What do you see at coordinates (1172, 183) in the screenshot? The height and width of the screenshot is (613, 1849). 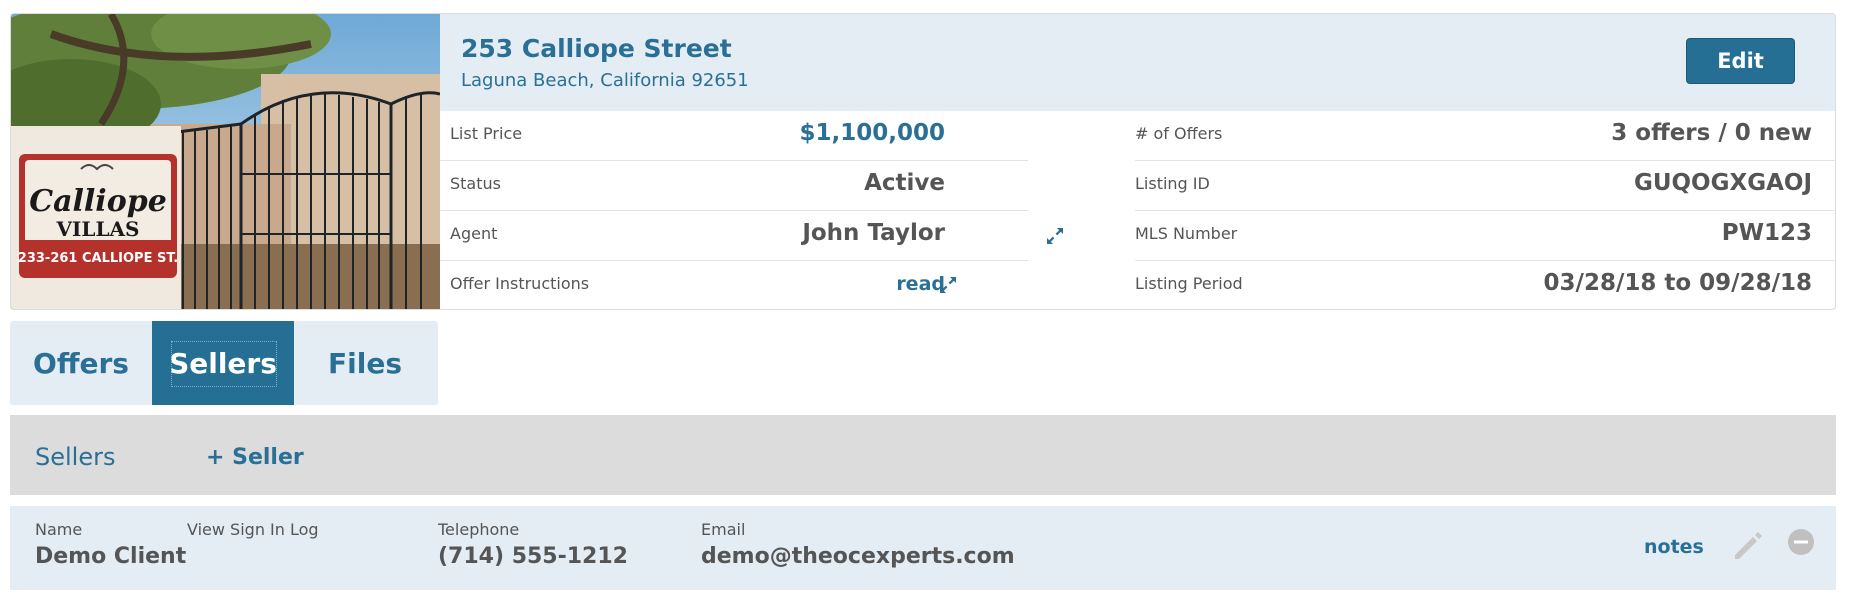 I see `detail-label: Listing ID` at bounding box center [1172, 183].